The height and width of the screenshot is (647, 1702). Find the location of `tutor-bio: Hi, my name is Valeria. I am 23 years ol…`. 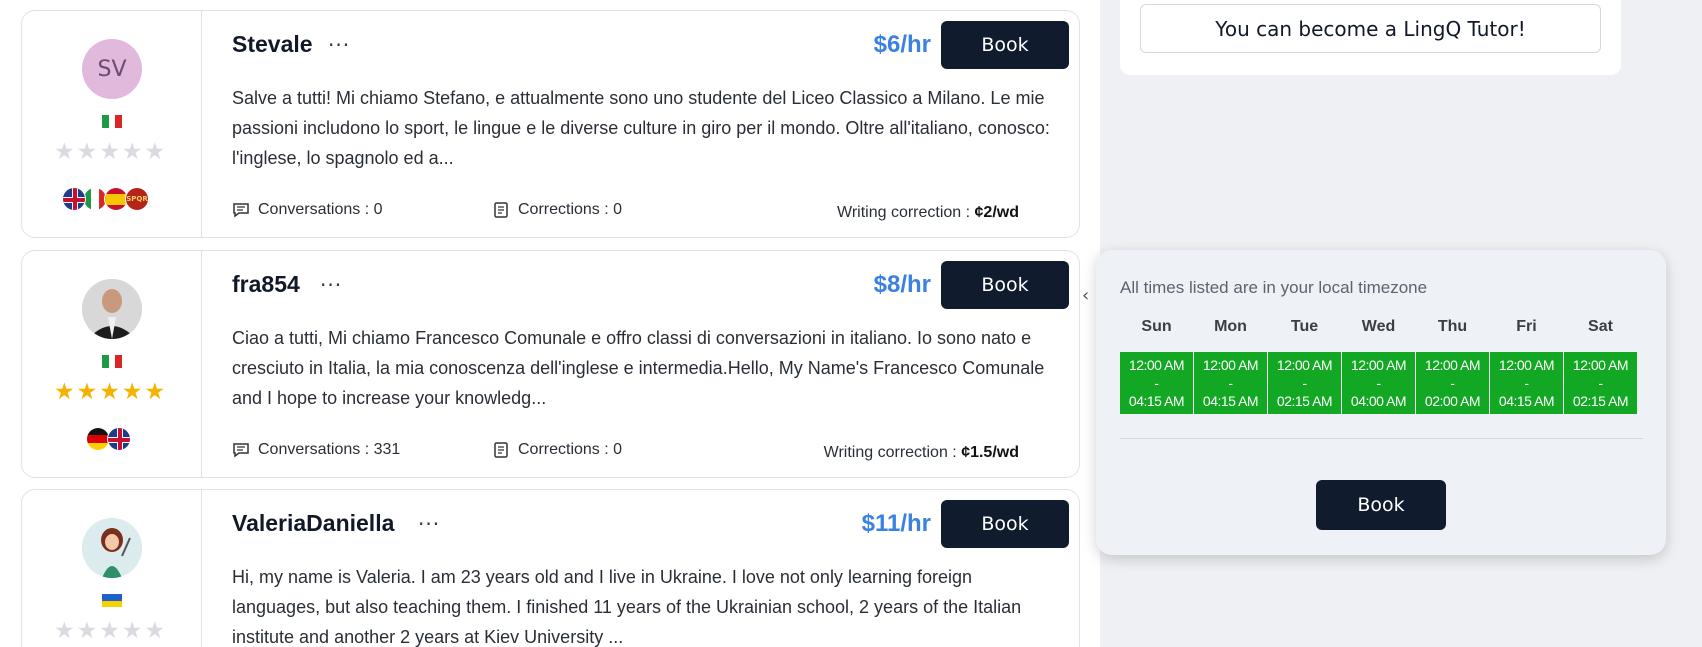

tutor-bio: Hi, my name is Valeria. I am 23 years ol… is located at coordinates (627, 607).